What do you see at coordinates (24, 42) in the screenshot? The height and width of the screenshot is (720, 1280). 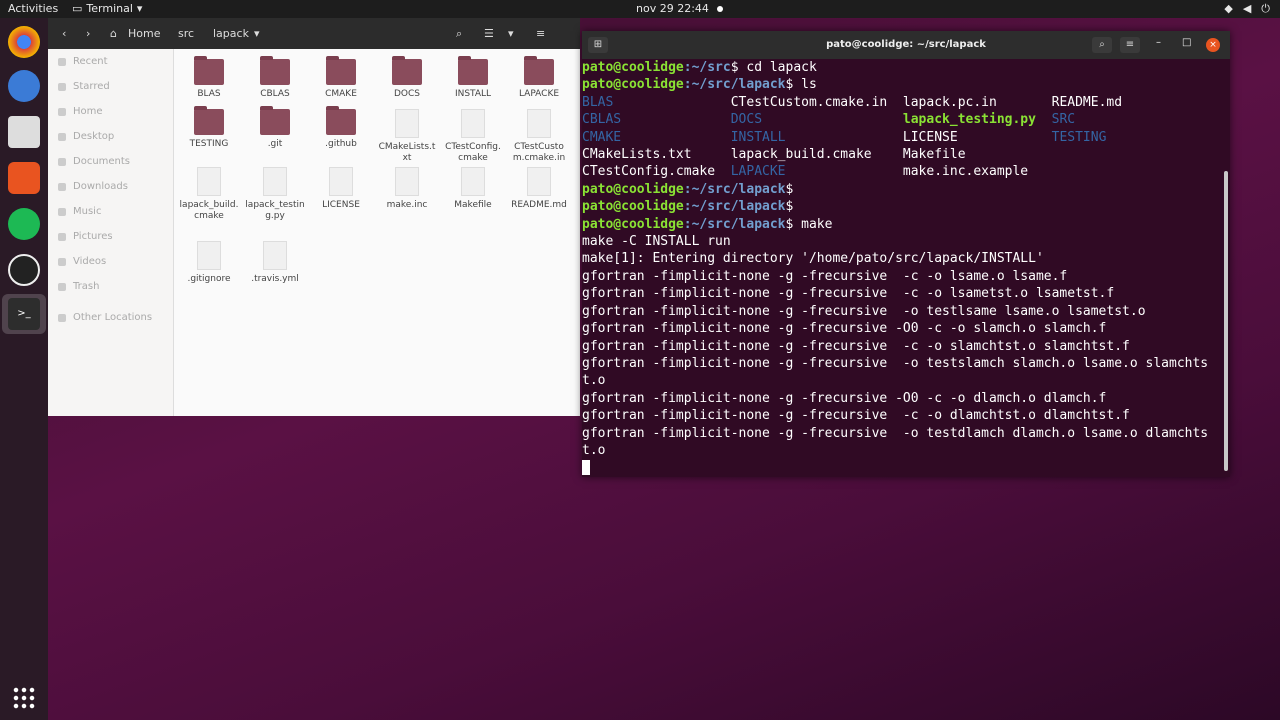 I see `chrome-icon` at bounding box center [24, 42].